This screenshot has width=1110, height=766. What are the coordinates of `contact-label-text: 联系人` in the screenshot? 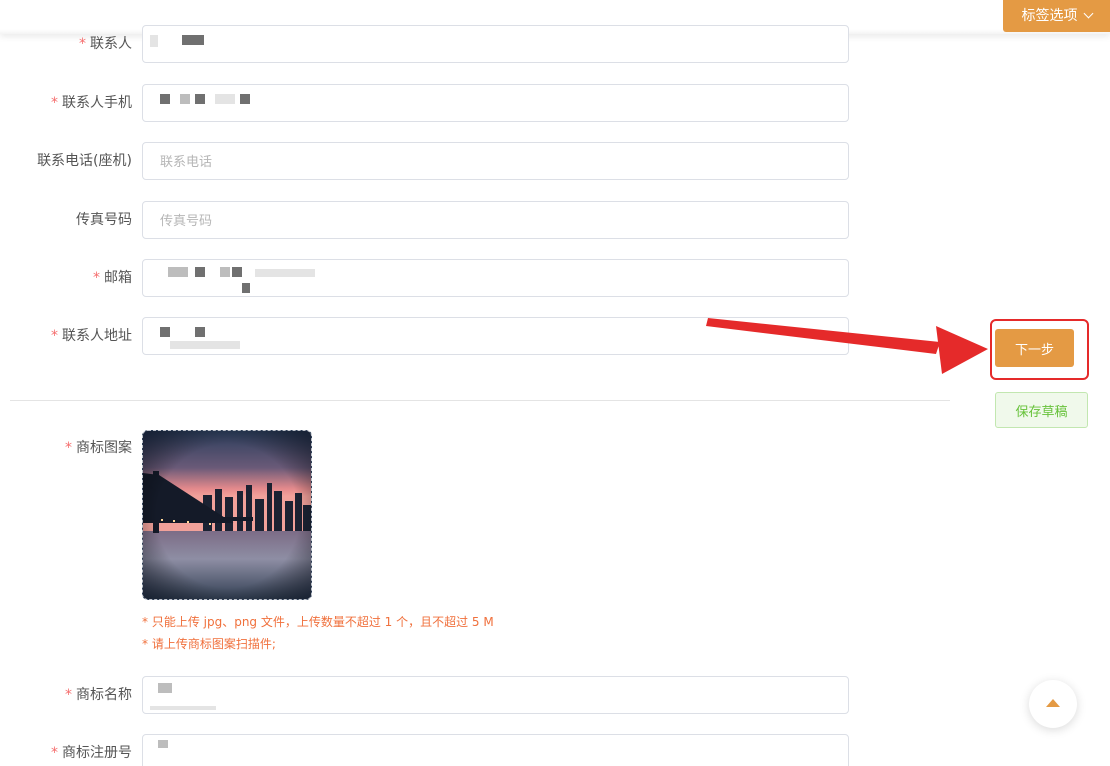 It's located at (111, 44).